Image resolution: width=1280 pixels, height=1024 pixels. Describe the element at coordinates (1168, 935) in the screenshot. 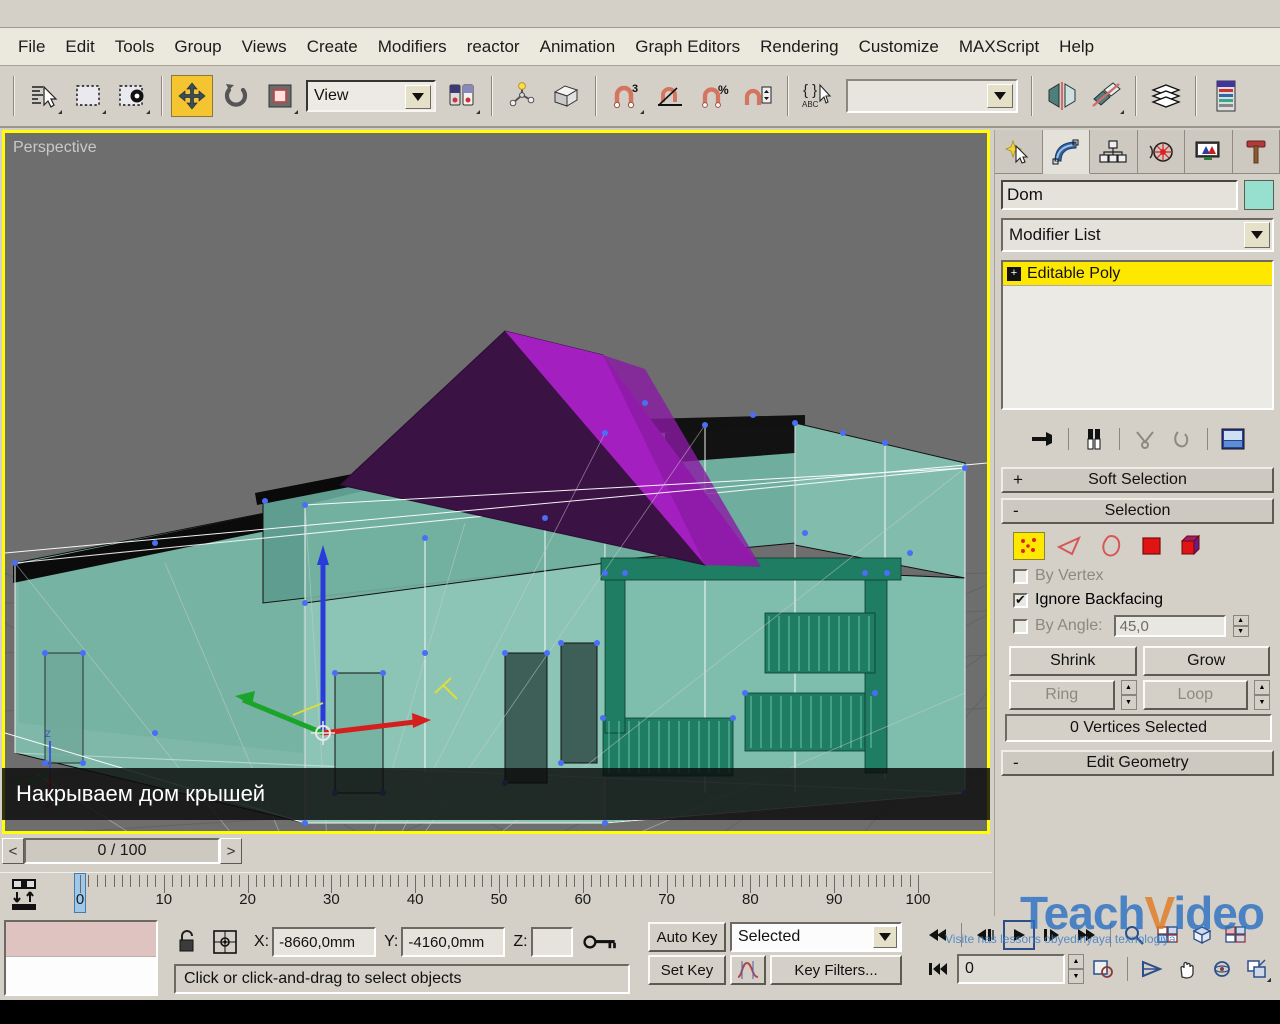

I see `zoom-all-icon` at that location.